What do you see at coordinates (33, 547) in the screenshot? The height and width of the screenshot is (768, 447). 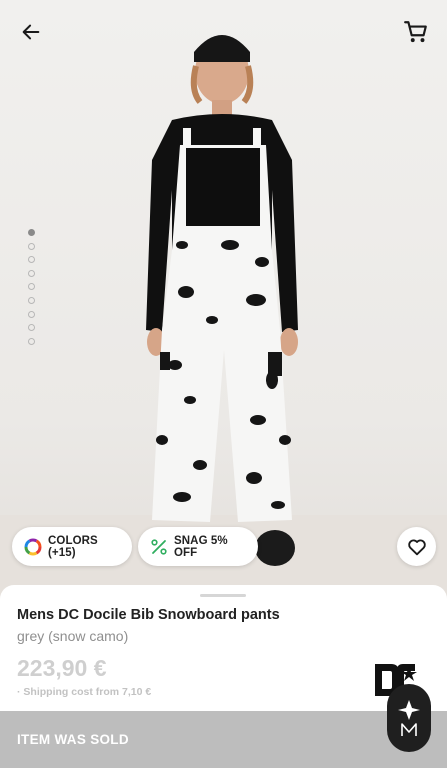 I see `color-wheel-icon` at bounding box center [33, 547].